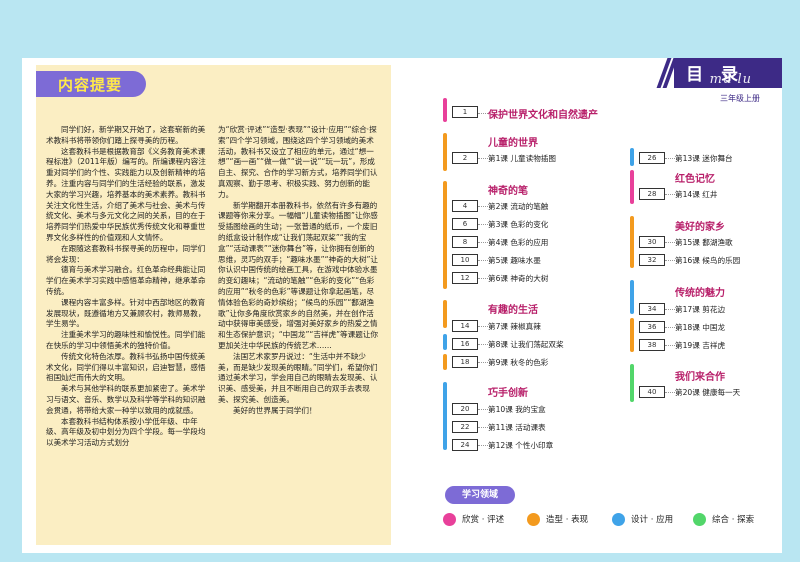 This screenshot has width=800, height=562. What do you see at coordinates (514, 260) in the screenshot?
I see `lesson-title: 第5课 趣味水墨` at bounding box center [514, 260].